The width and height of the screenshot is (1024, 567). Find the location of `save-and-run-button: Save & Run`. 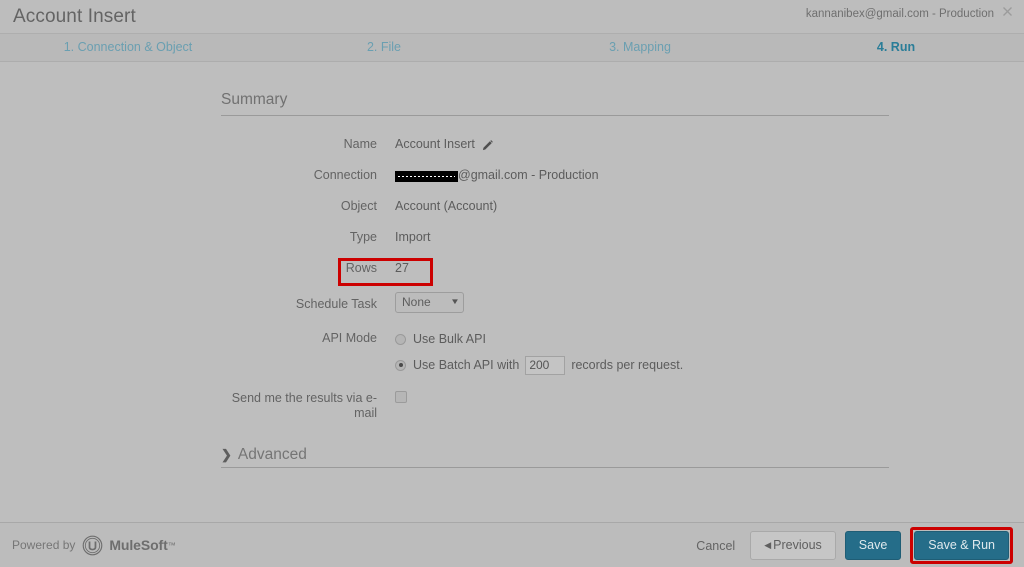

save-and-run-button: Save & Run is located at coordinates (961, 545).